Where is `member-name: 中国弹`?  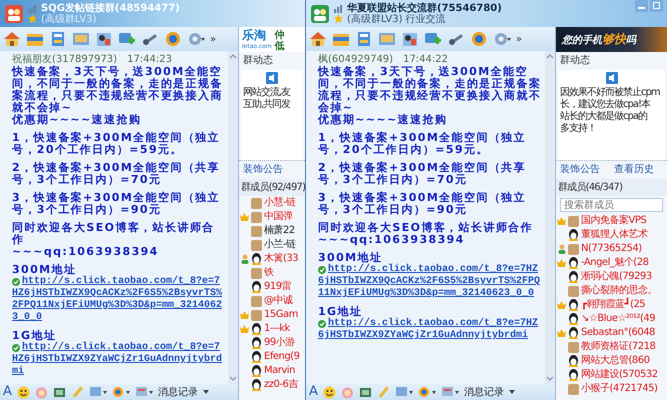 member-name: 中国弹 is located at coordinates (278, 217).